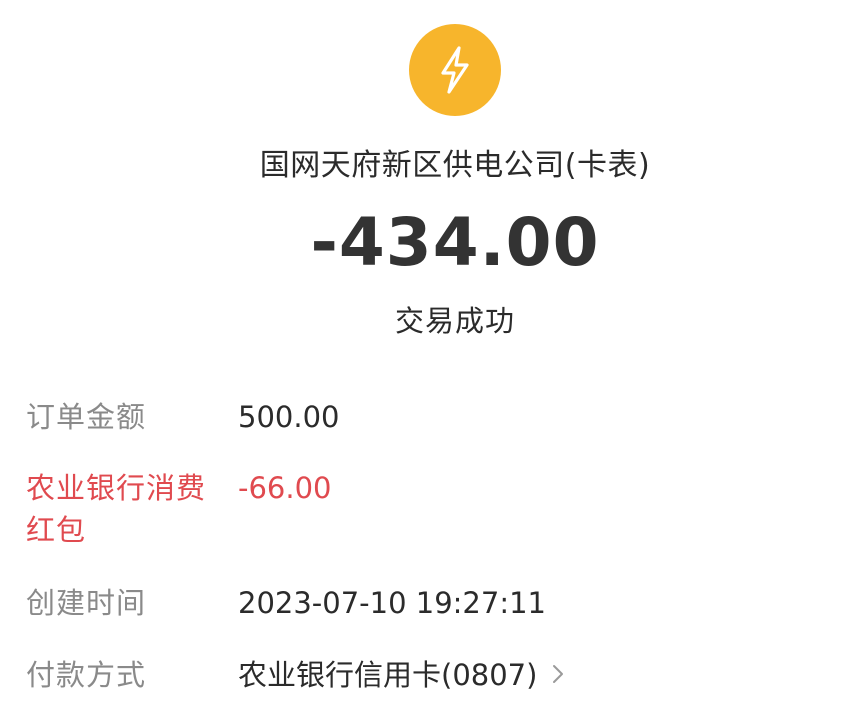 The image size is (850, 705). I want to click on detail-label: 付款方式, so click(86, 675).